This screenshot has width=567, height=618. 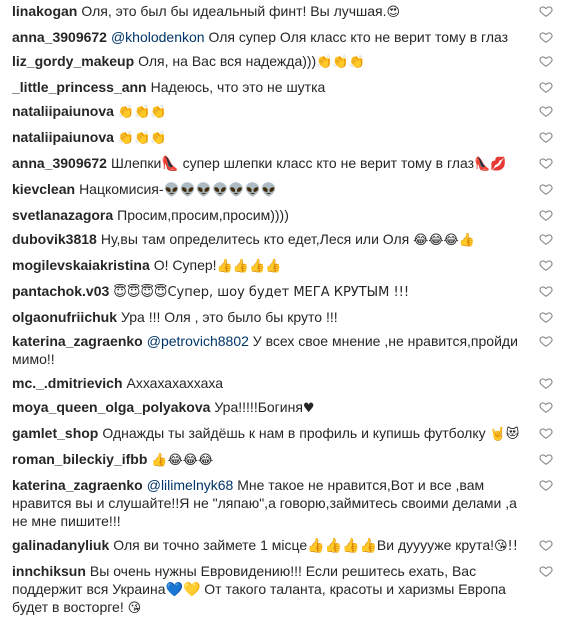 I want to click on comment-username-link: mc._.dmitrievich, so click(x=67, y=383).